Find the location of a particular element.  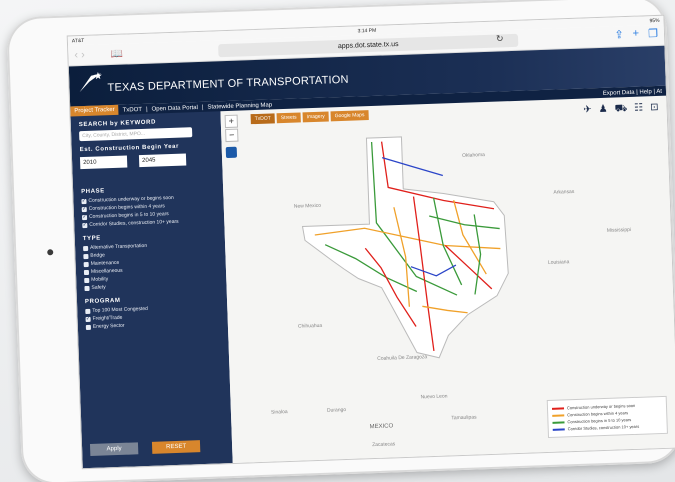

tabs-icon: ❐ is located at coordinates (653, 33).